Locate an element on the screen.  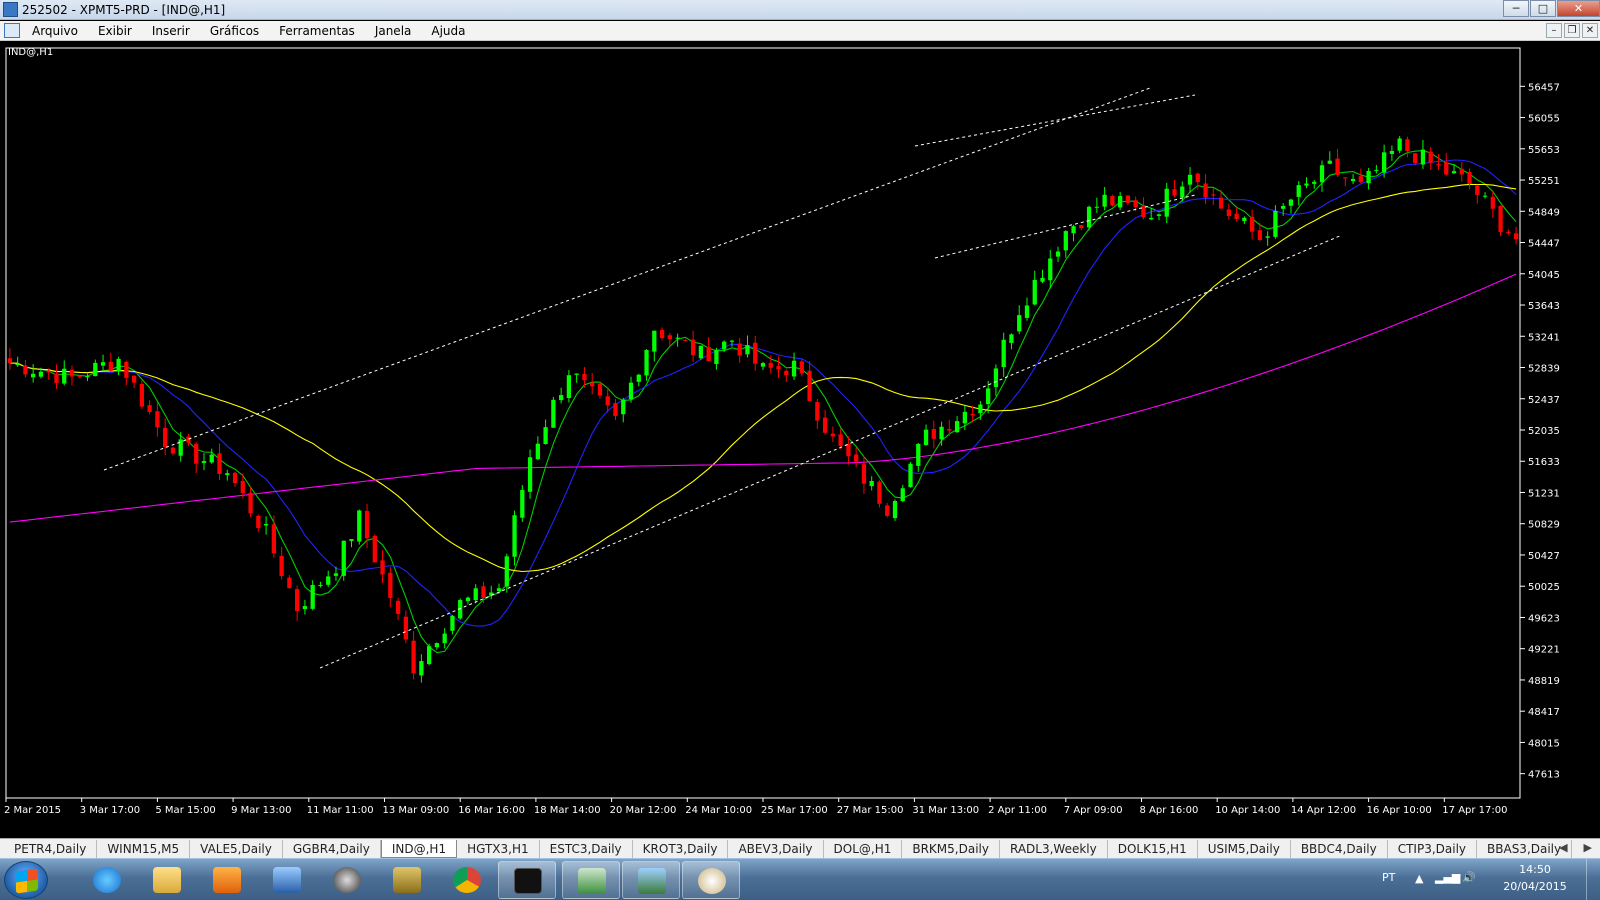
menu-graficos: Gráficos is located at coordinates (234, 31).